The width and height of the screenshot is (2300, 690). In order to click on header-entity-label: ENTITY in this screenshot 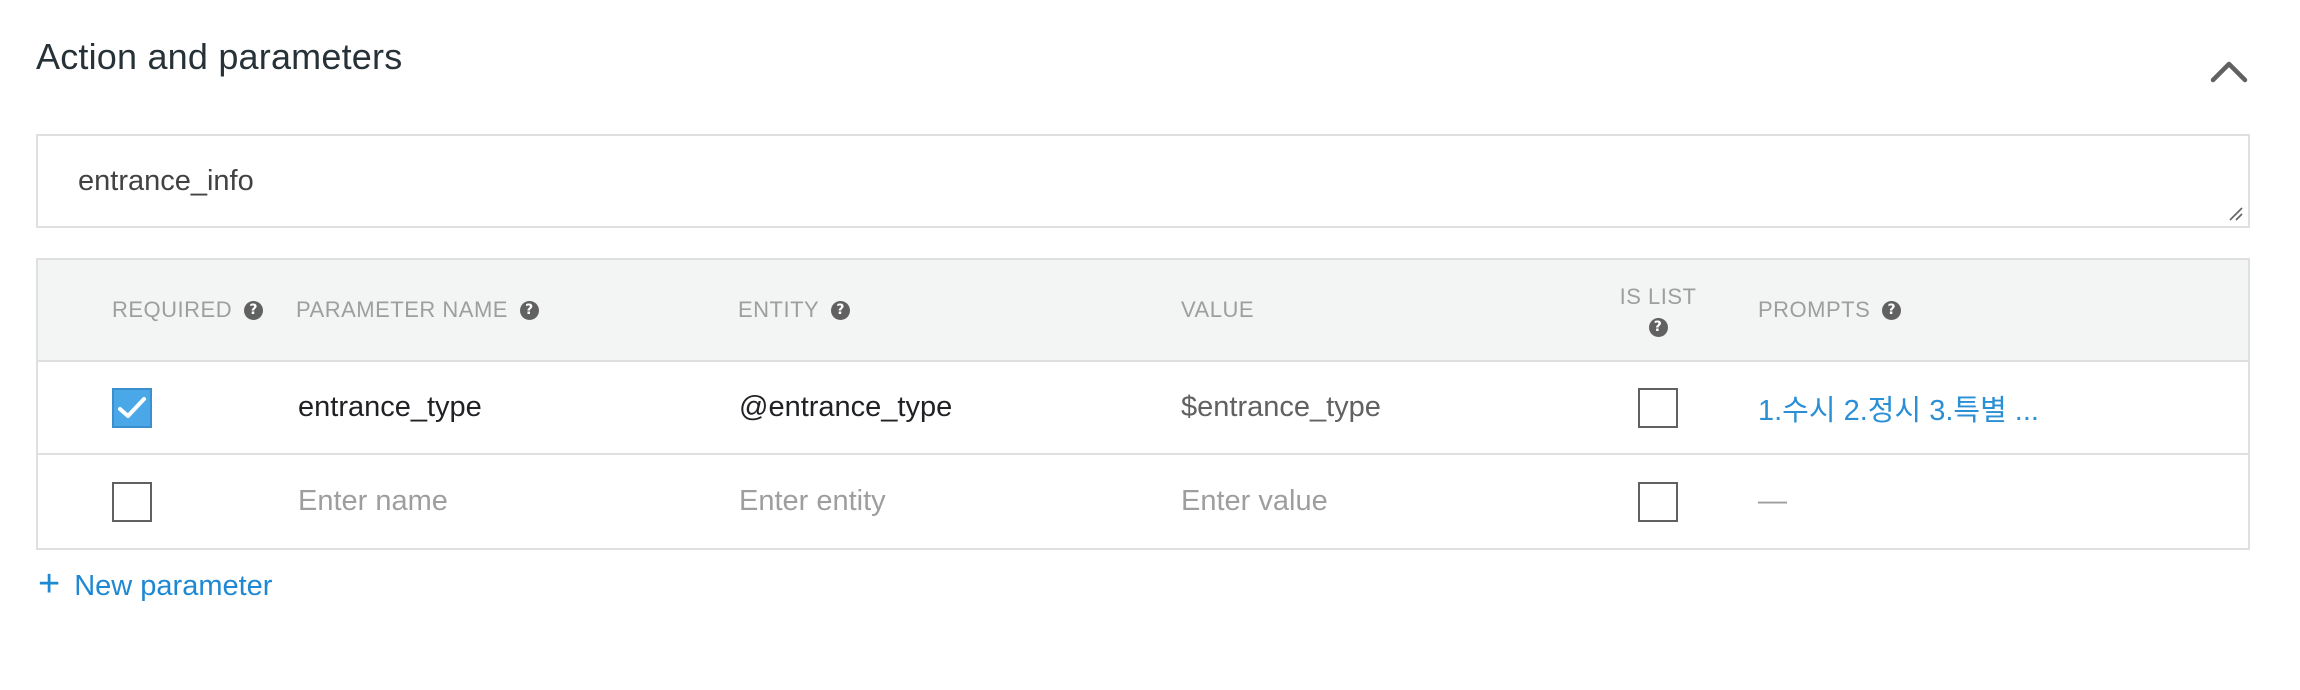, I will do `click(779, 309)`.